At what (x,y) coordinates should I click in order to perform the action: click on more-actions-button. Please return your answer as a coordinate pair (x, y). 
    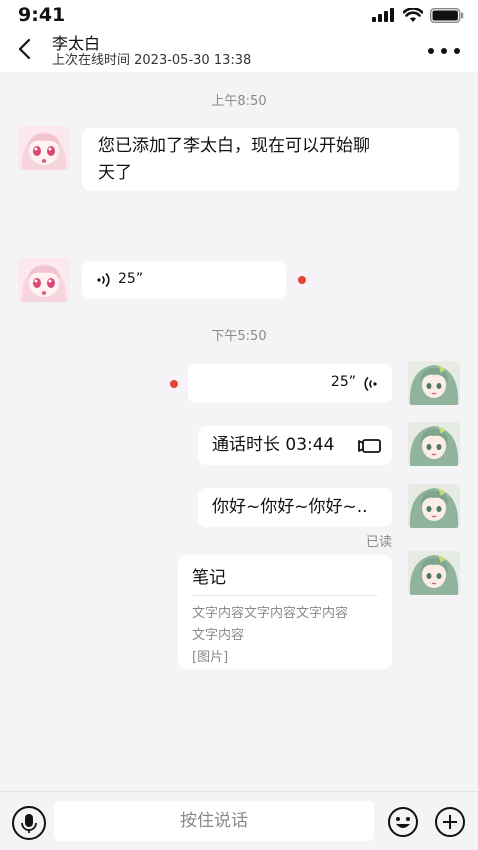
    Looking at the image, I should click on (450, 822).